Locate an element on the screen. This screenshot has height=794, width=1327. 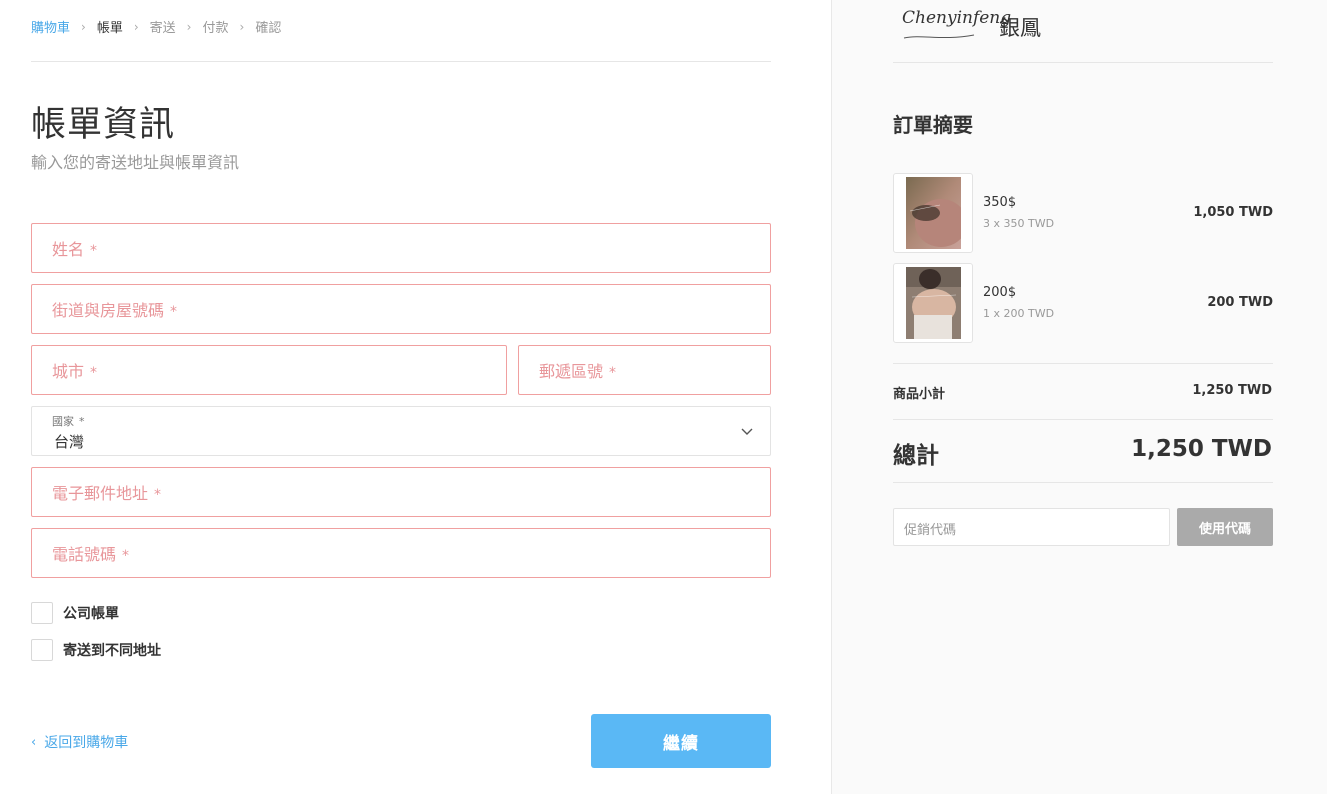
postal-code-field-placeholder: 郵遞區號 * is located at coordinates (578, 371).